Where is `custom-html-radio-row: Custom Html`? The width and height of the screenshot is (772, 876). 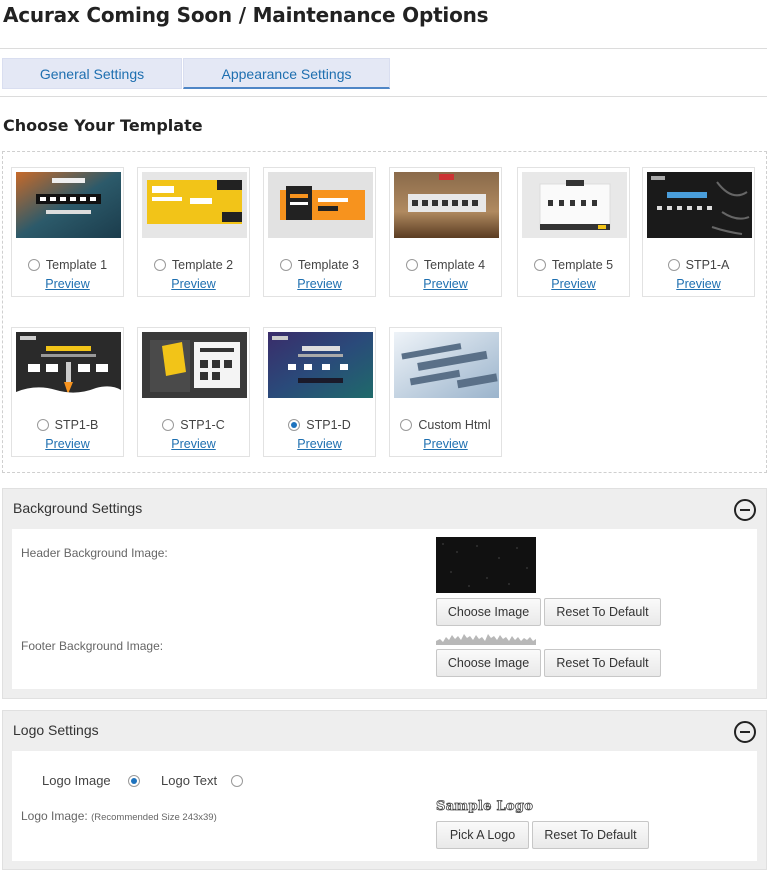 custom-html-radio-row: Custom Html is located at coordinates (445, 425).